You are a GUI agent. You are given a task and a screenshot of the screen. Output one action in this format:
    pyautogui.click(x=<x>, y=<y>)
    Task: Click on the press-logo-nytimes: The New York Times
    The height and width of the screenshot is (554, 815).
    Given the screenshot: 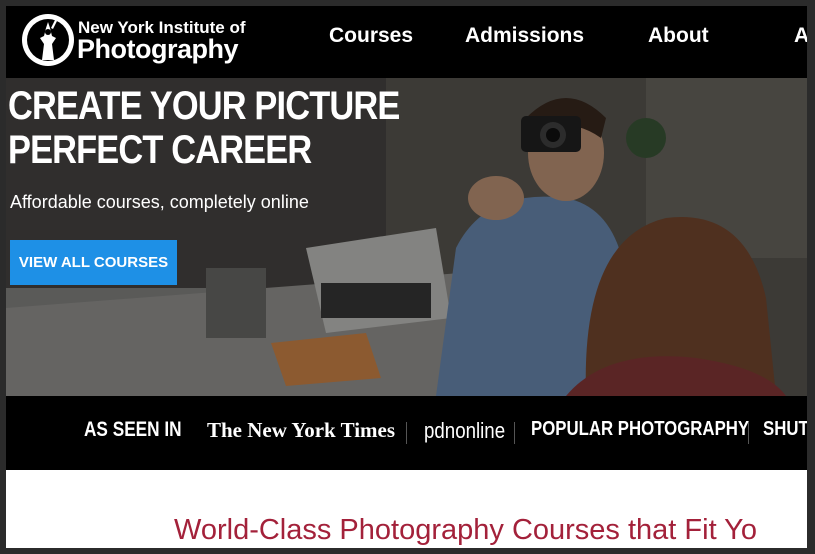 What is the action you would take?
    pyautogui.click(x=301, y=430)
    